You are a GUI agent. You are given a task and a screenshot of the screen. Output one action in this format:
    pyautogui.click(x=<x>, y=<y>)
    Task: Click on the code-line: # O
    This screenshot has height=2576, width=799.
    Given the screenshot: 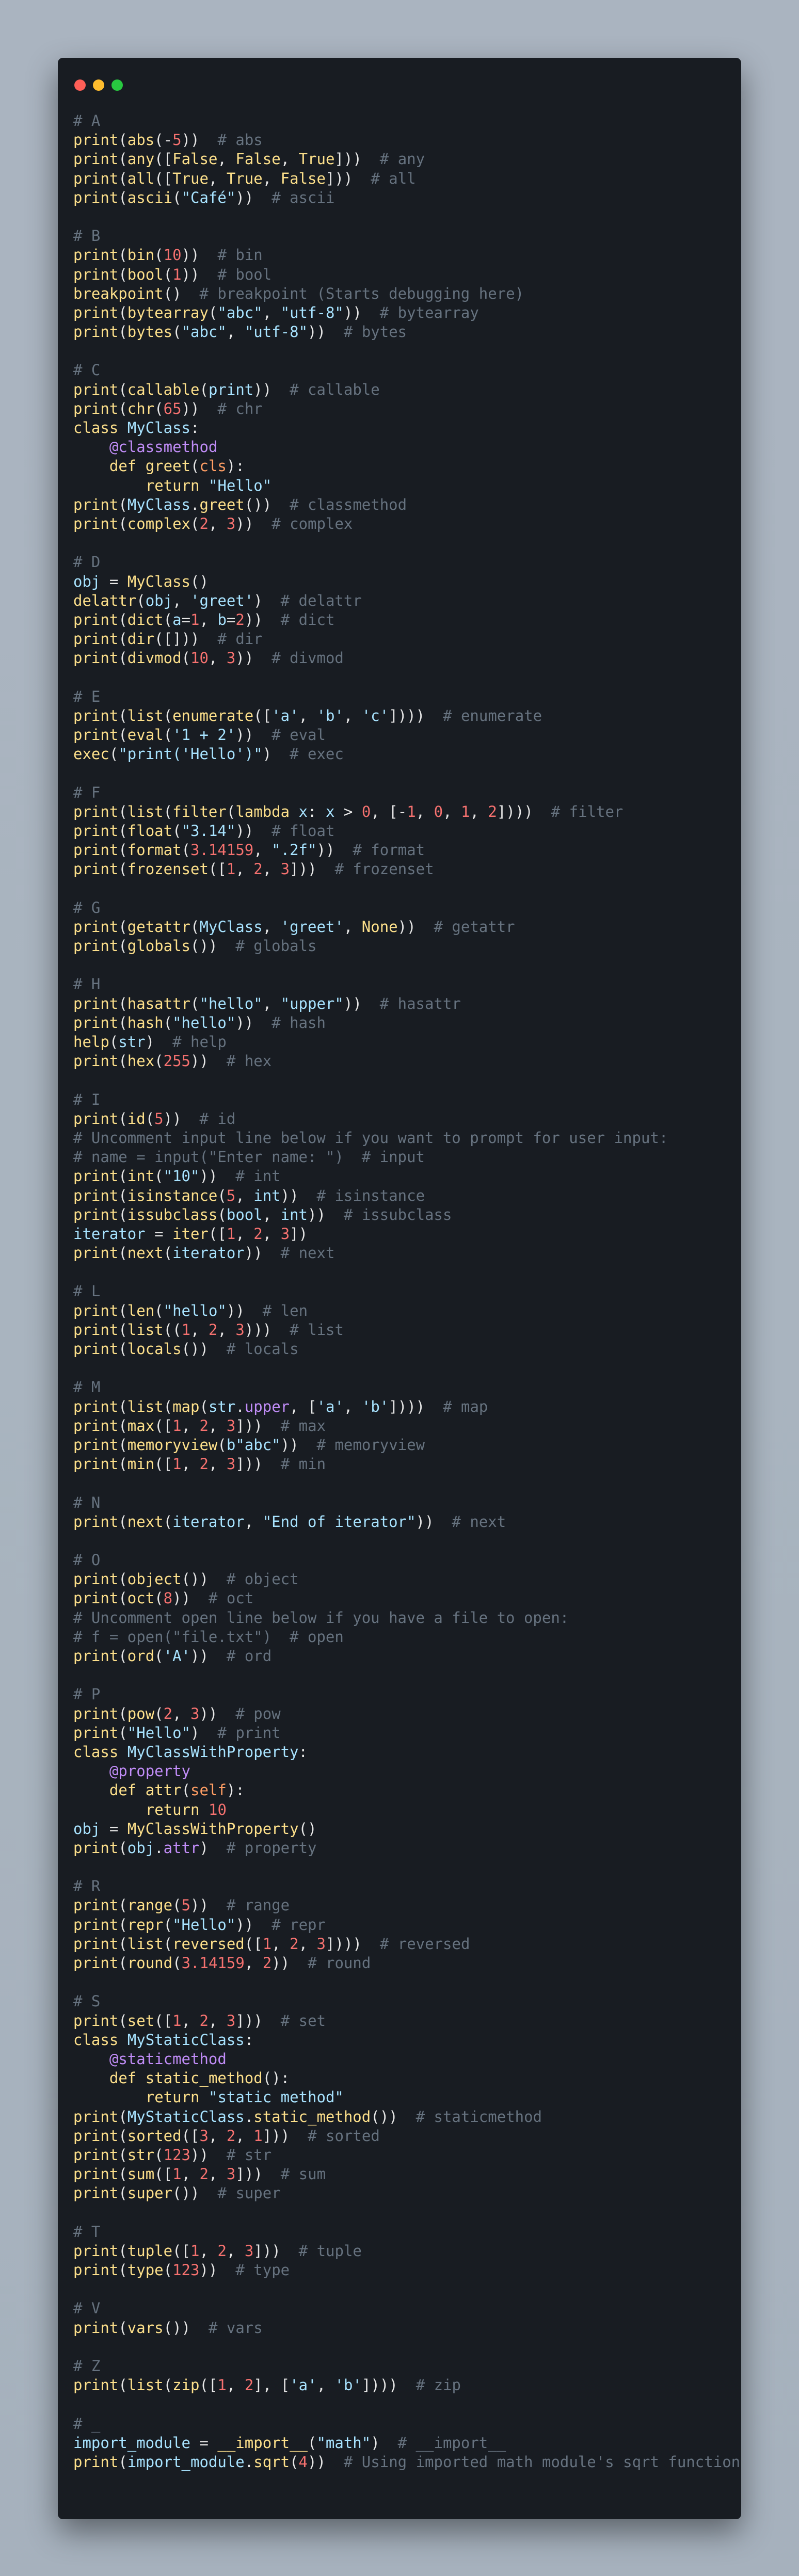 What is the action you would take?
    pyautogui.click(x=87, y=1560)
    